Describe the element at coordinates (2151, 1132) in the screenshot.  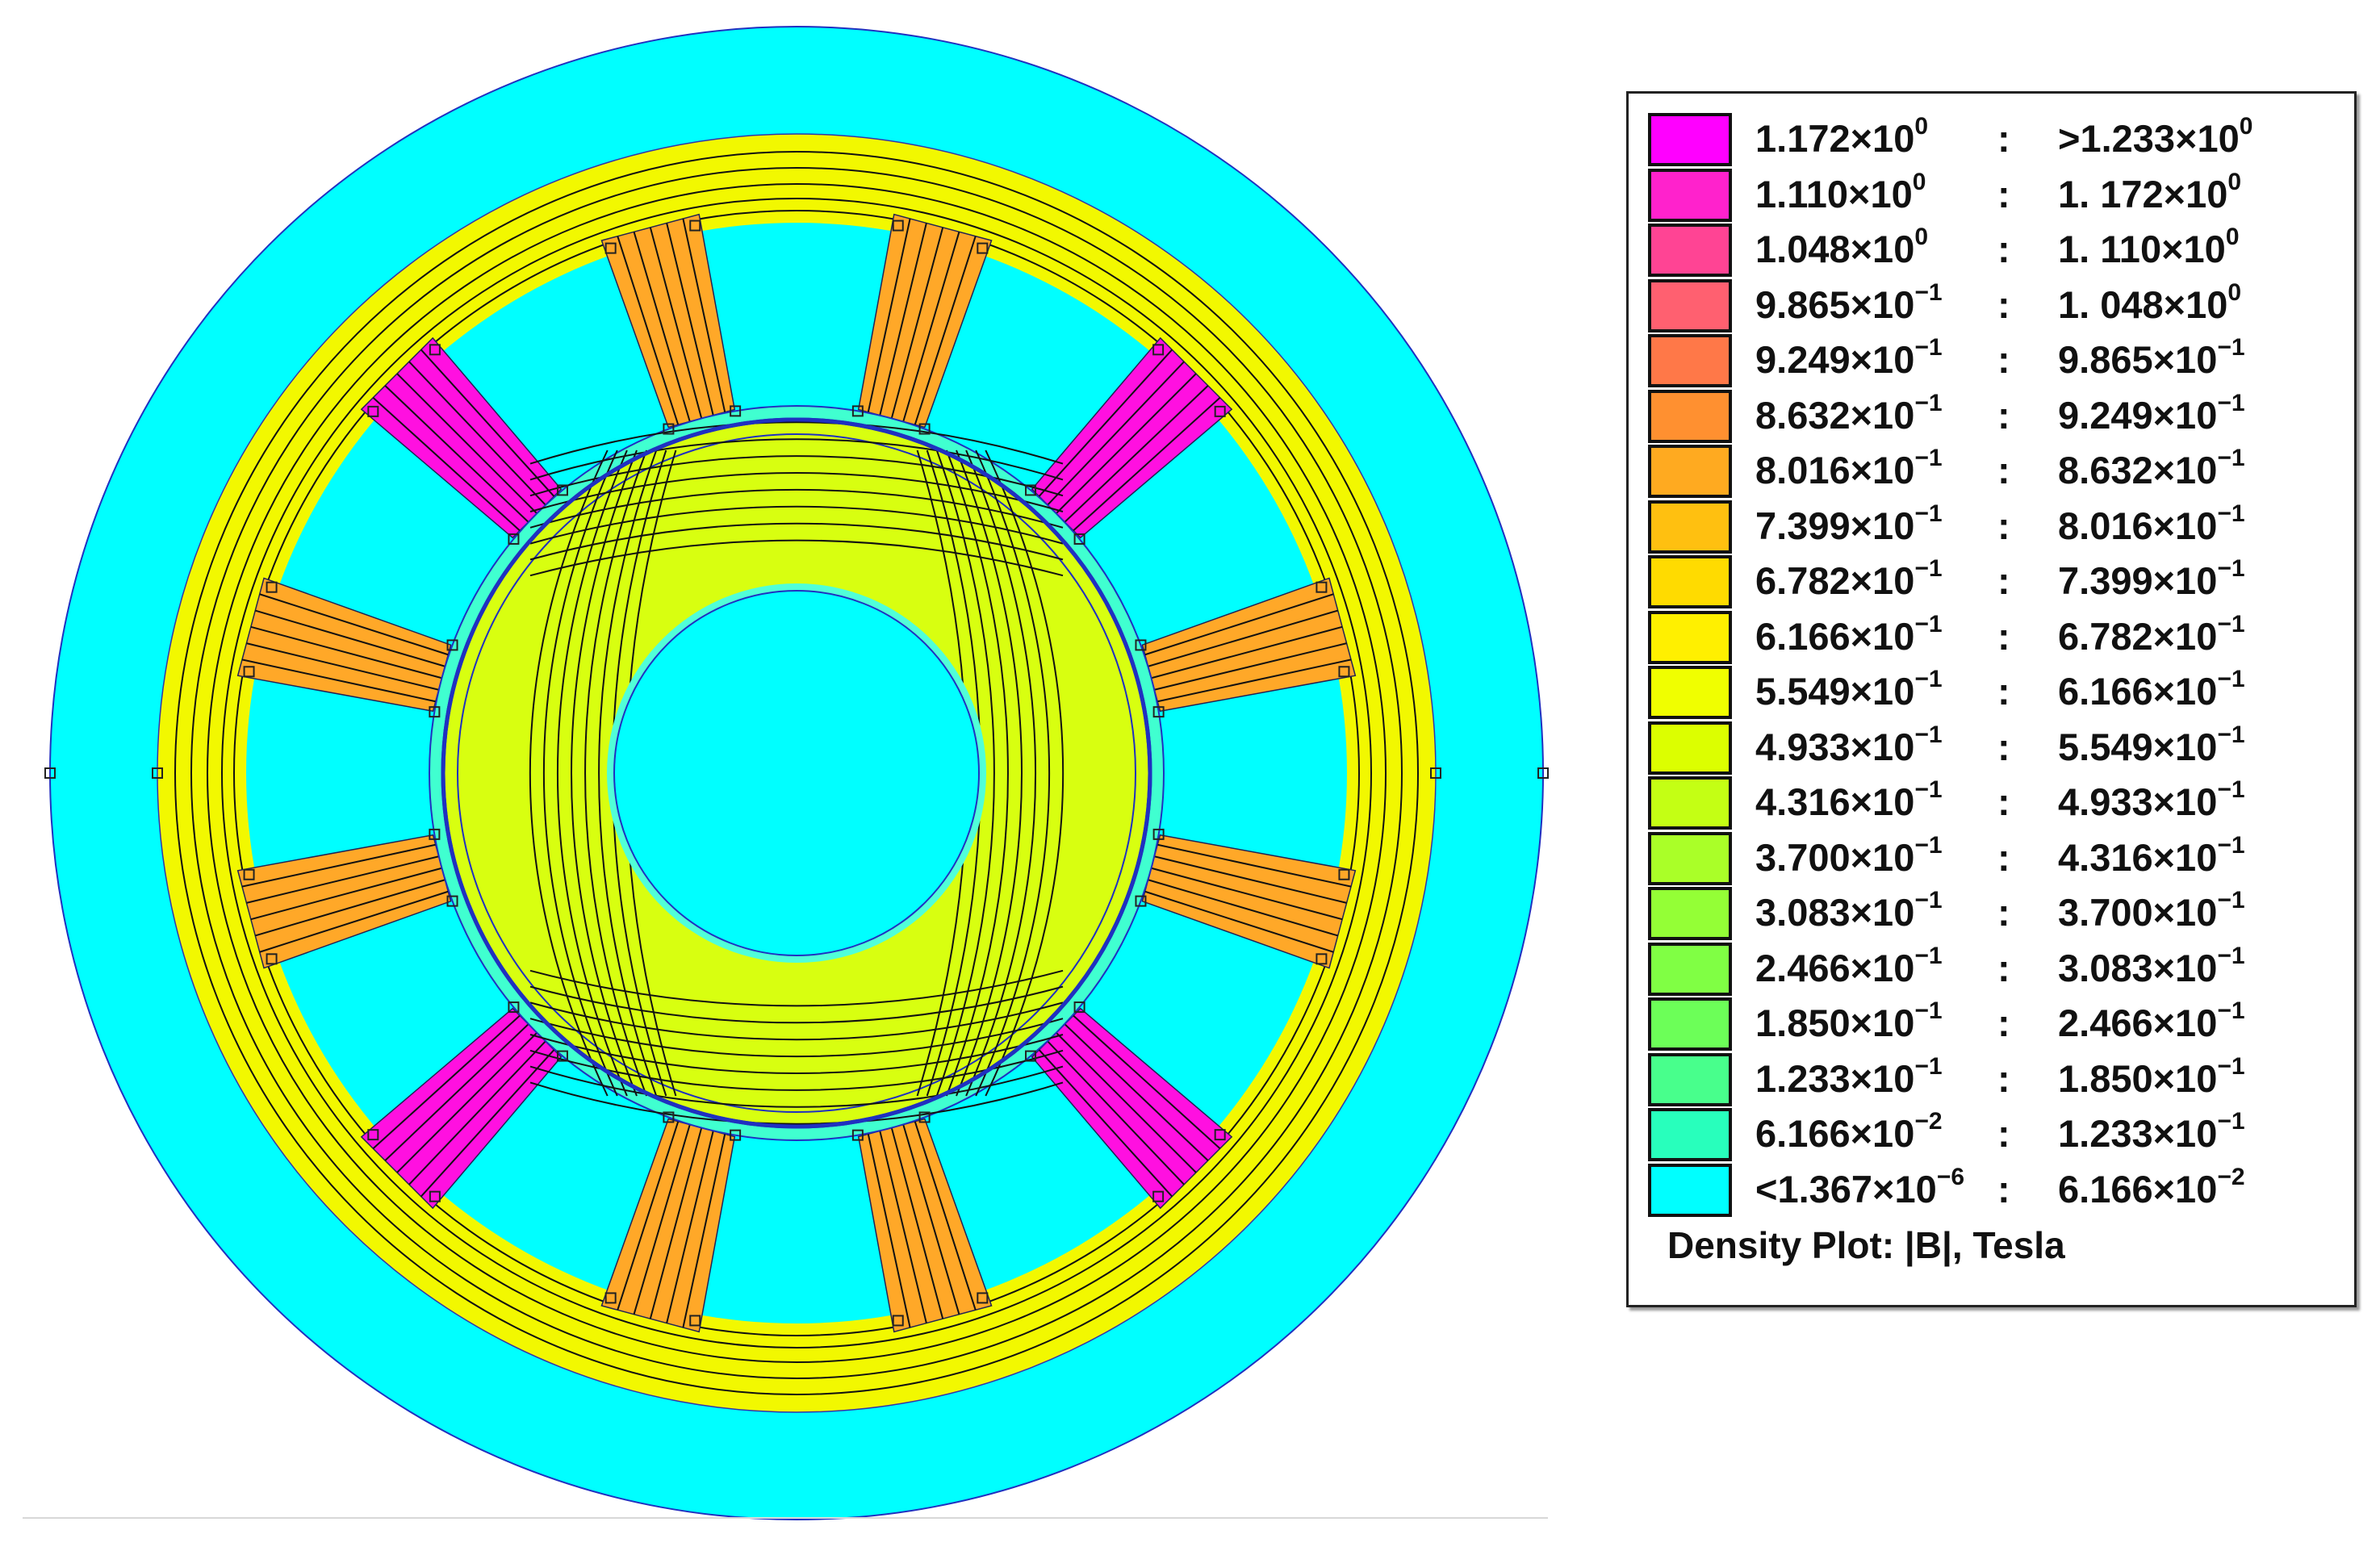
I see `legend-range-high: 1.233×10−1` at that location.